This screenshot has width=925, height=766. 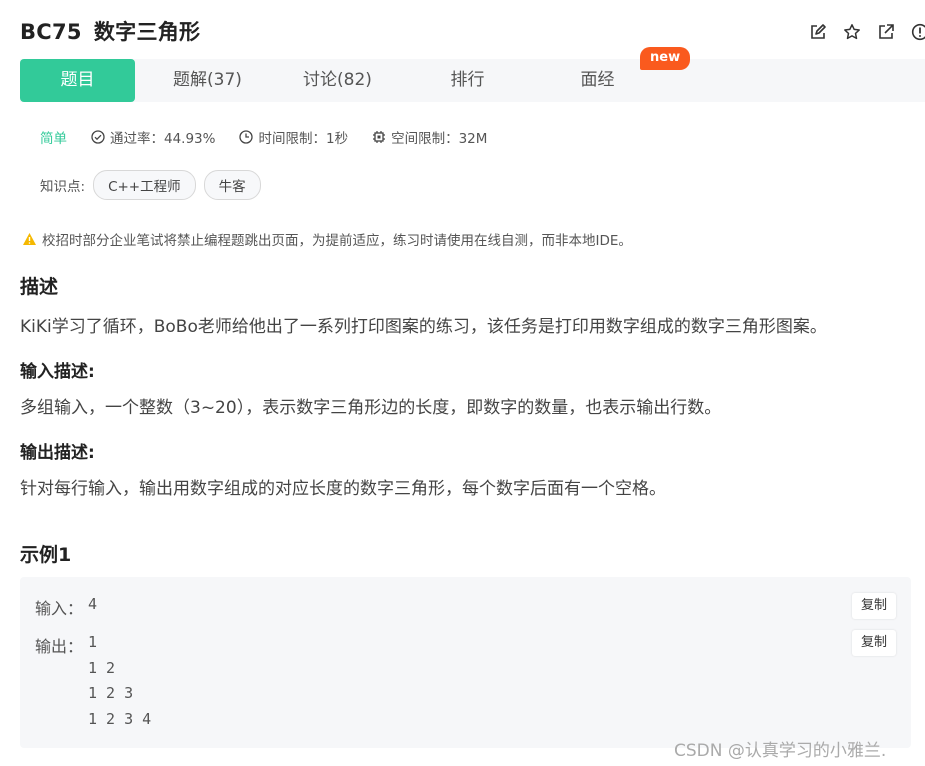 I want to click on star-icon, so click(x=852, y=32).